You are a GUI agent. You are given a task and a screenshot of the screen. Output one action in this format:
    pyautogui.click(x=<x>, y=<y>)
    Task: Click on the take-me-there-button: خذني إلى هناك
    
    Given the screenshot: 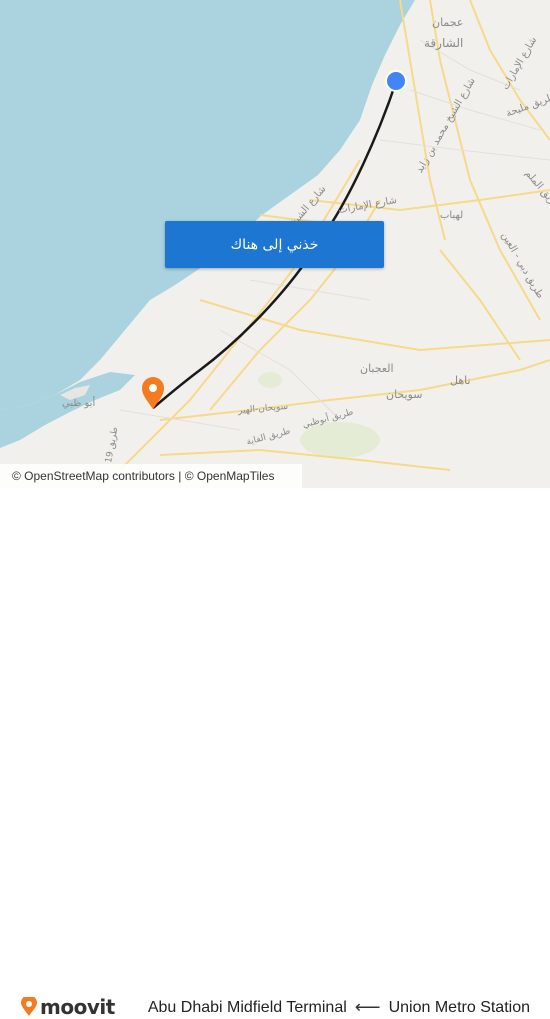 What is the action you would take?
    pyautogui.click(x=274, y=244)
    